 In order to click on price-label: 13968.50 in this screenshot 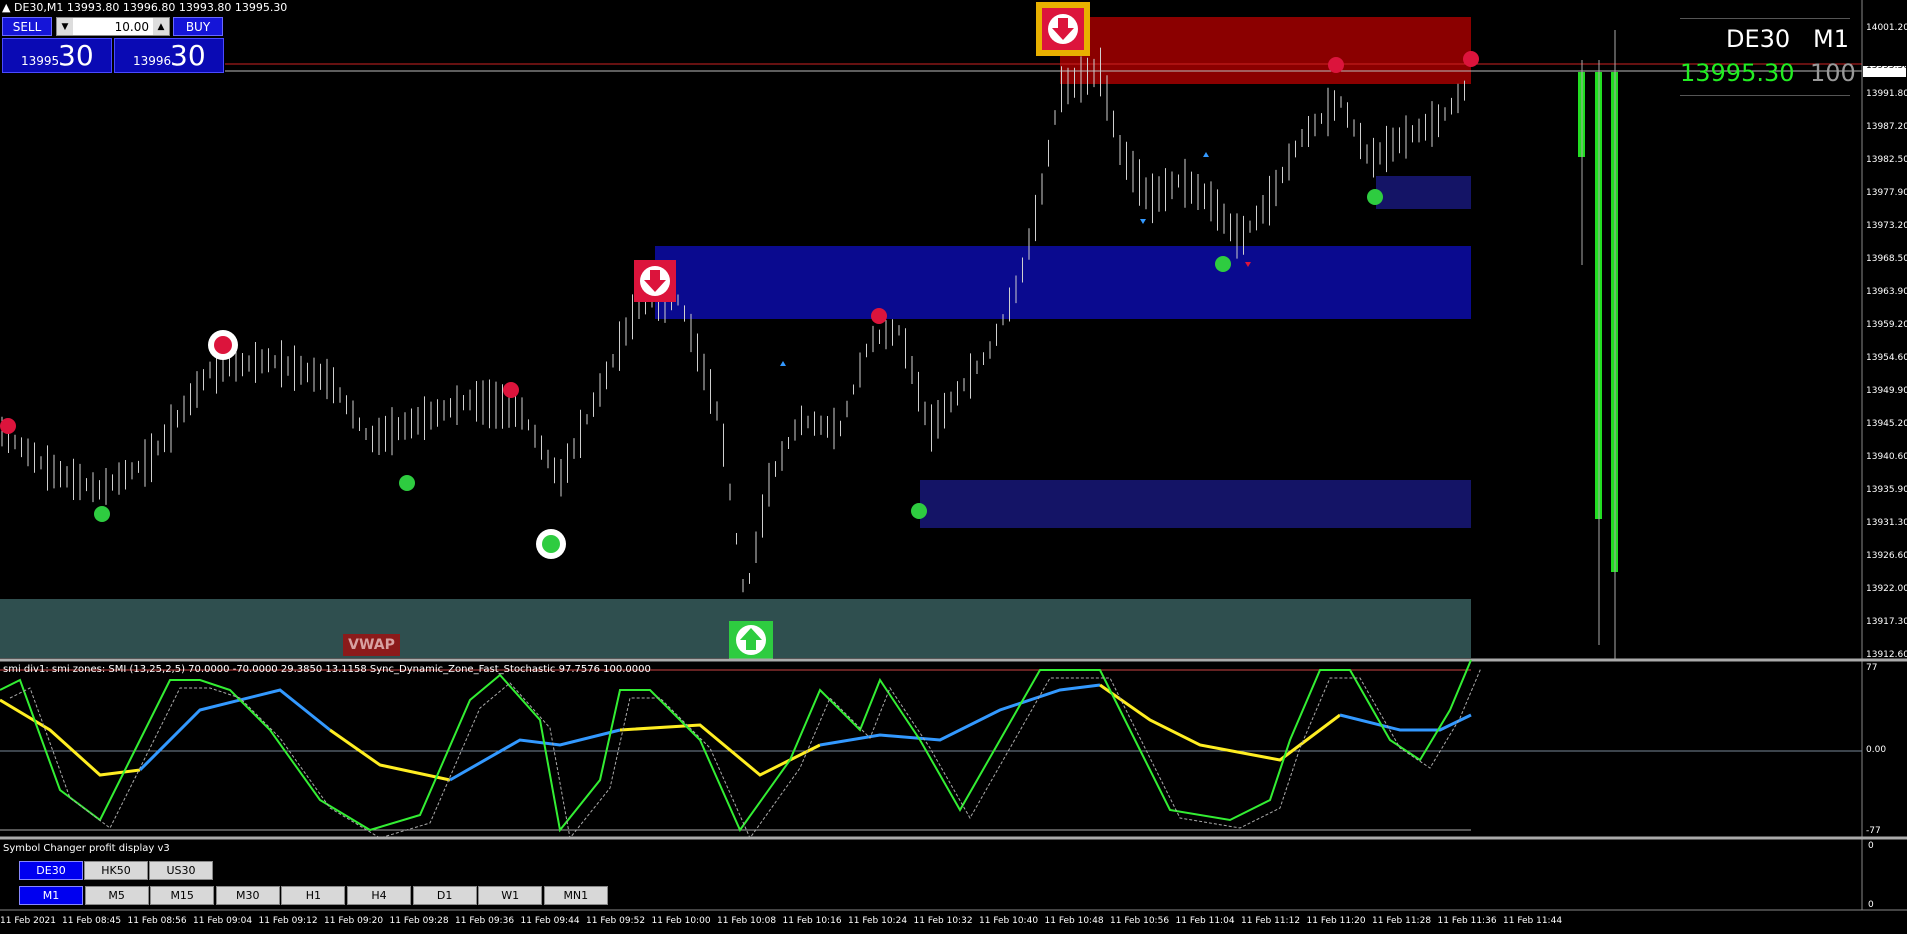, I will do `click(1886, 259)`.